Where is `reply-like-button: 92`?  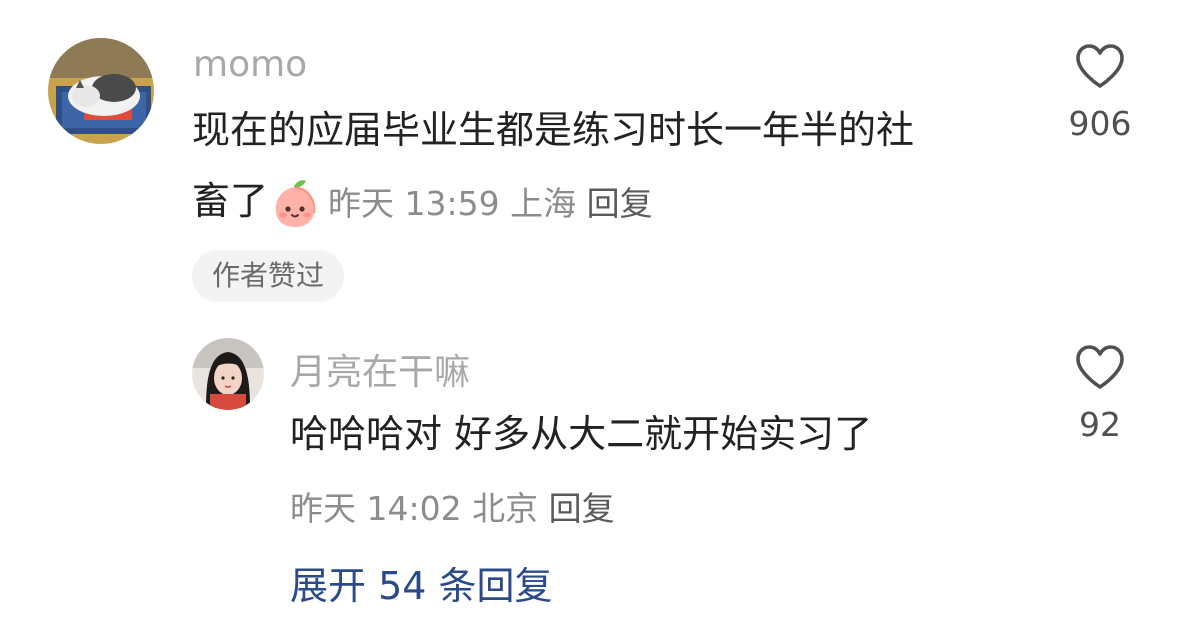 reply-like-button: 92 is located at coordinates (1100, 393).